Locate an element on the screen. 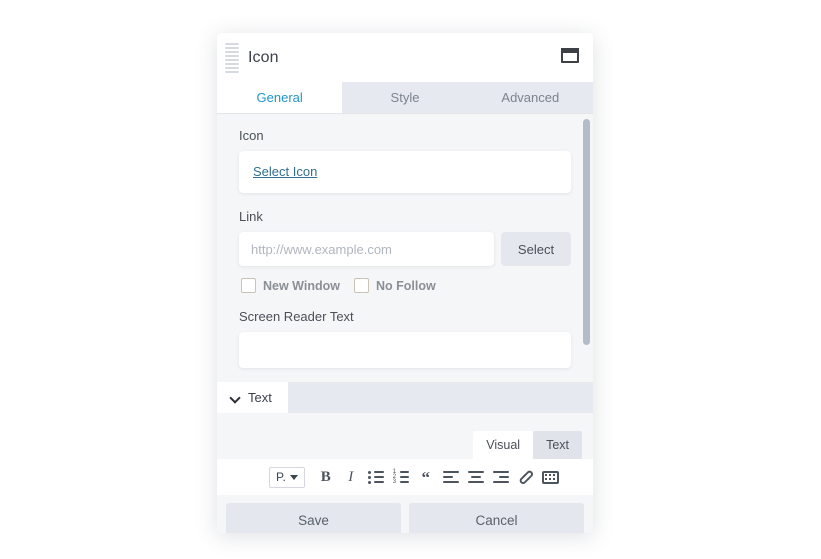 This screenshot has width=821, height=559. drag-handle-icon is located at coordinates (232, 57).